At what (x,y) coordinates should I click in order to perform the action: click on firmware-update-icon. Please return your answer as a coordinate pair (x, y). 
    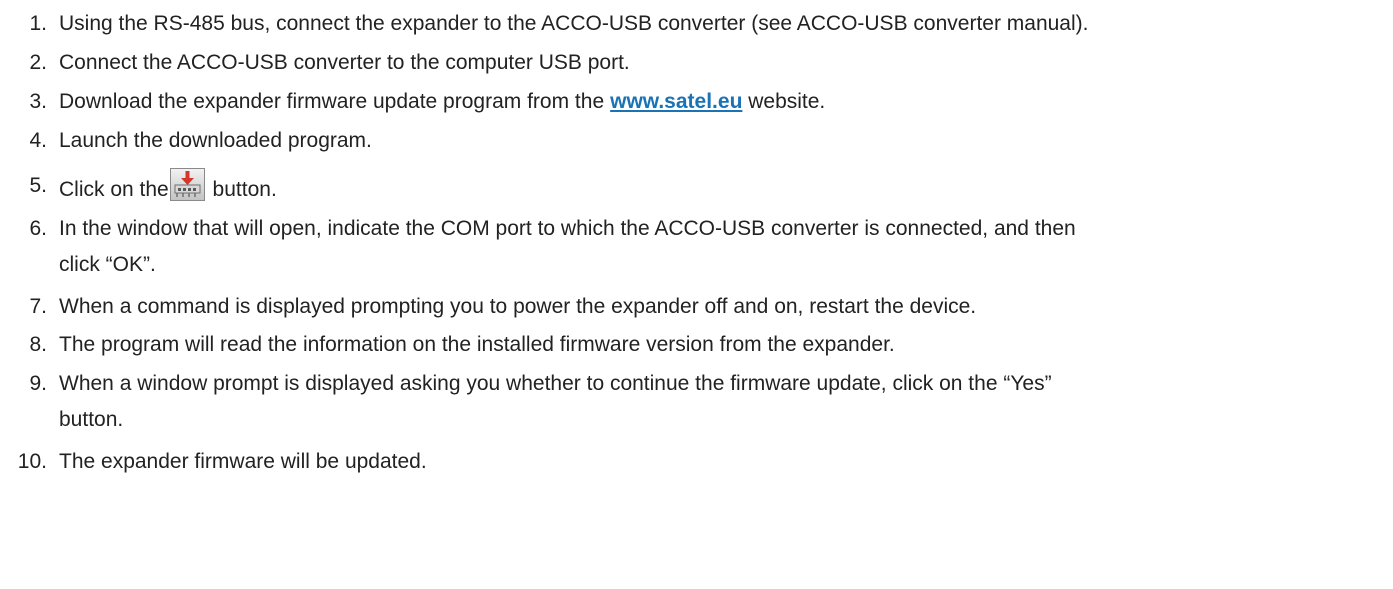
    Looking at the image, I should click on (187, 184).